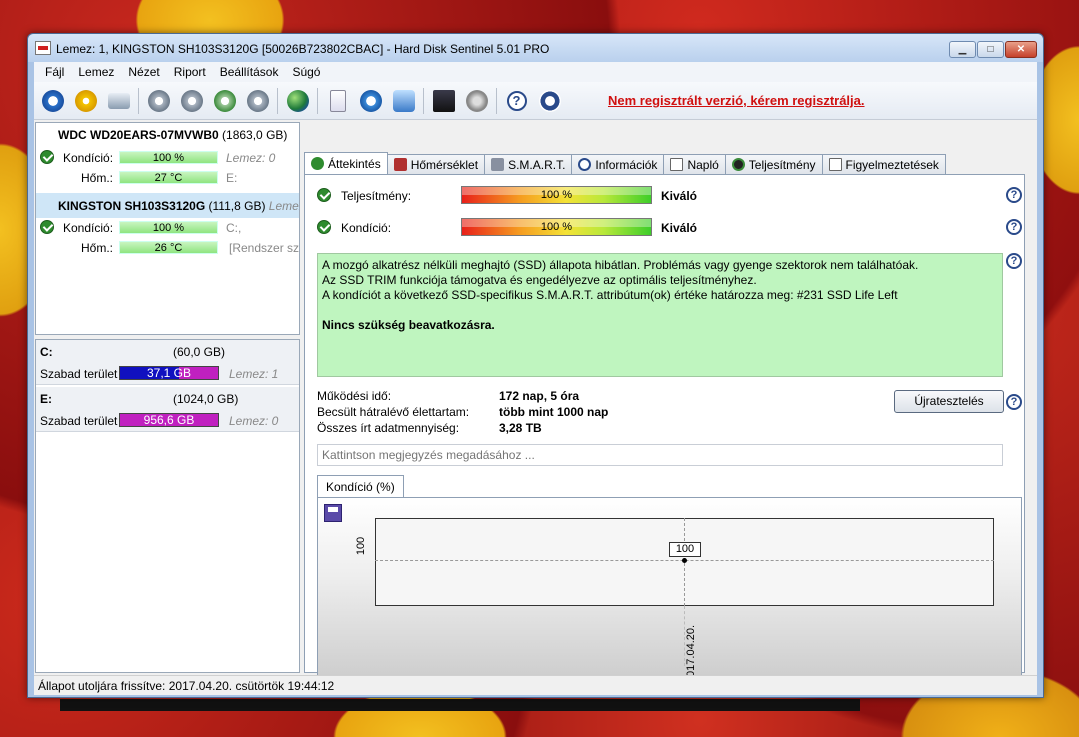  Describe the element at coordinates (537, 165) in the screenshot. I see `tab-label: S.M.A.R.T.` at that location.